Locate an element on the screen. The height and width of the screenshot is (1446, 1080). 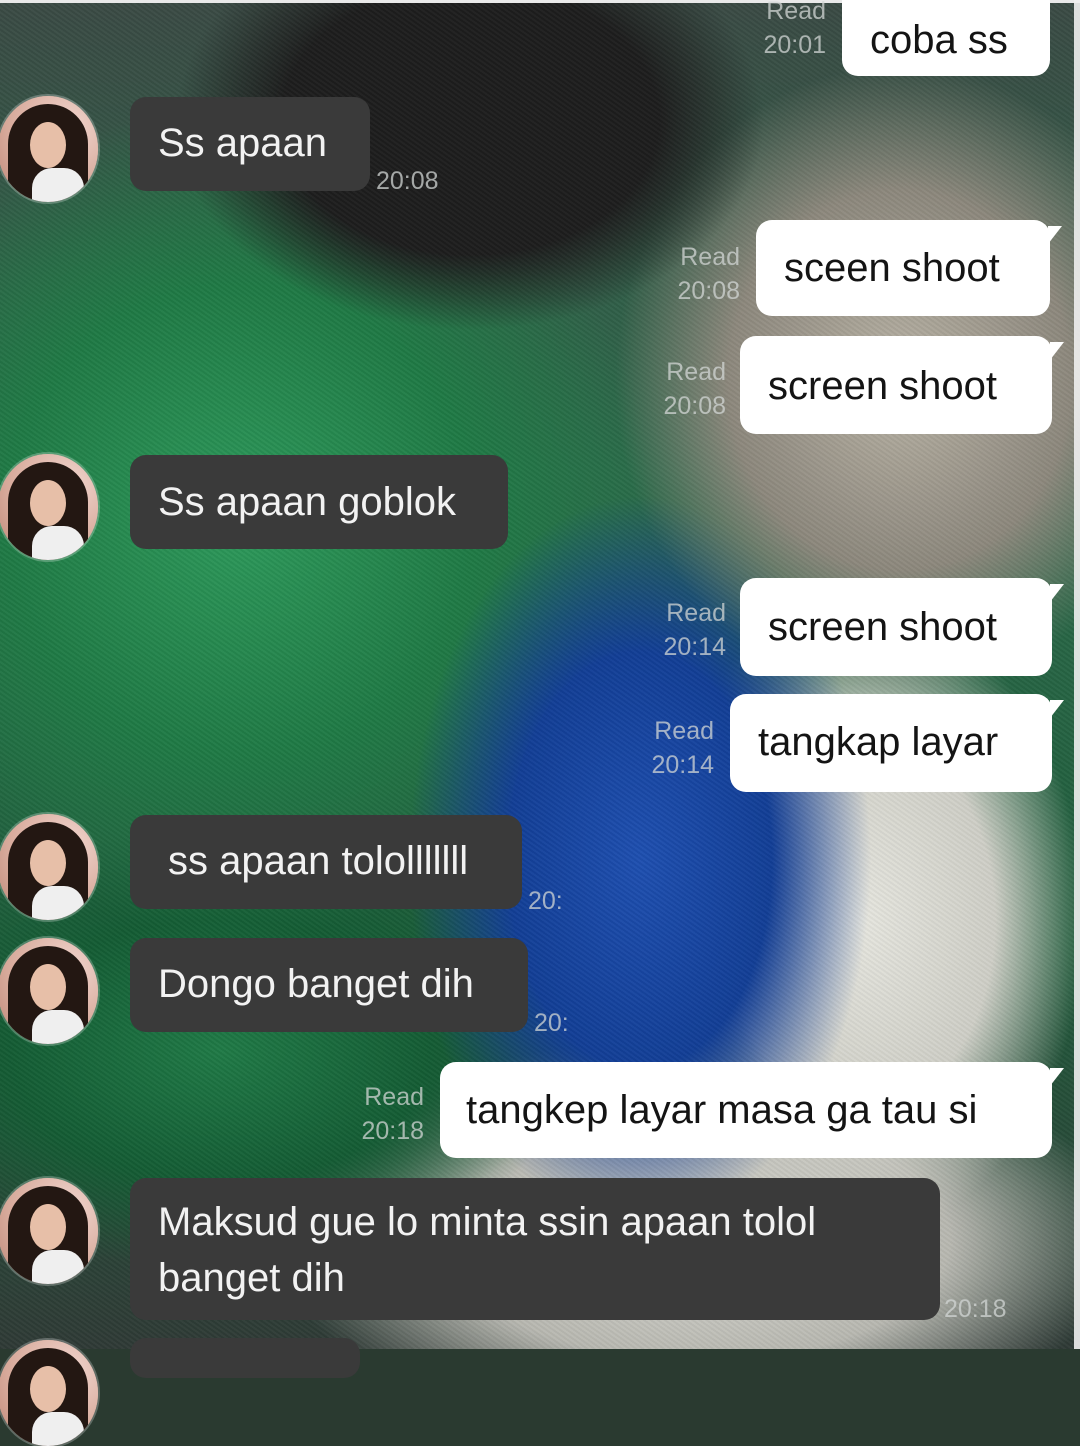
incoming-message-partial is located at coordinates (245, 1358).